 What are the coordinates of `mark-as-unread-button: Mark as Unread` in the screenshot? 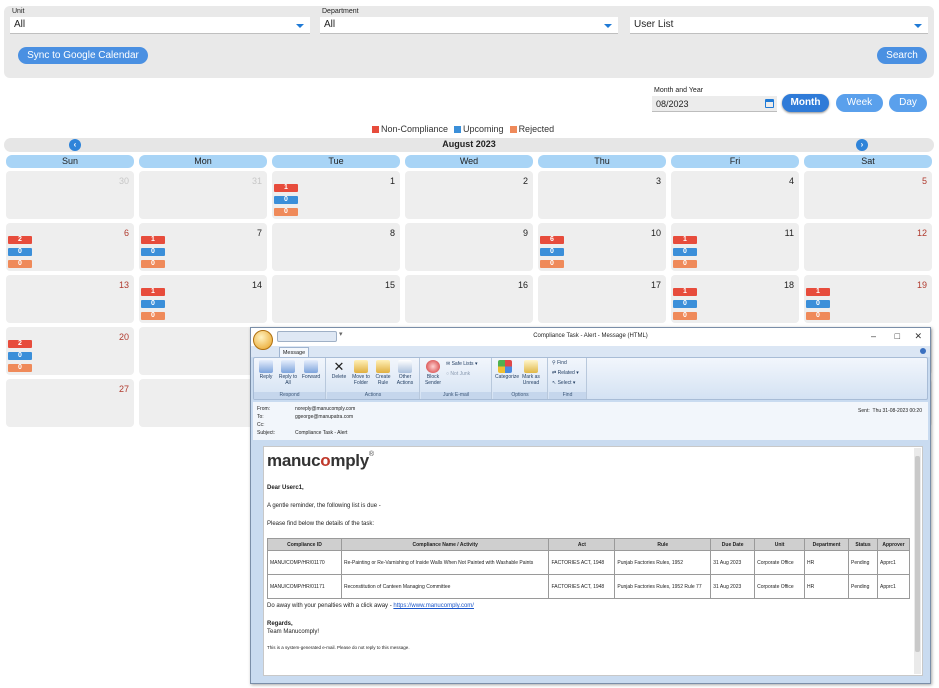 It's located at (531, 373).